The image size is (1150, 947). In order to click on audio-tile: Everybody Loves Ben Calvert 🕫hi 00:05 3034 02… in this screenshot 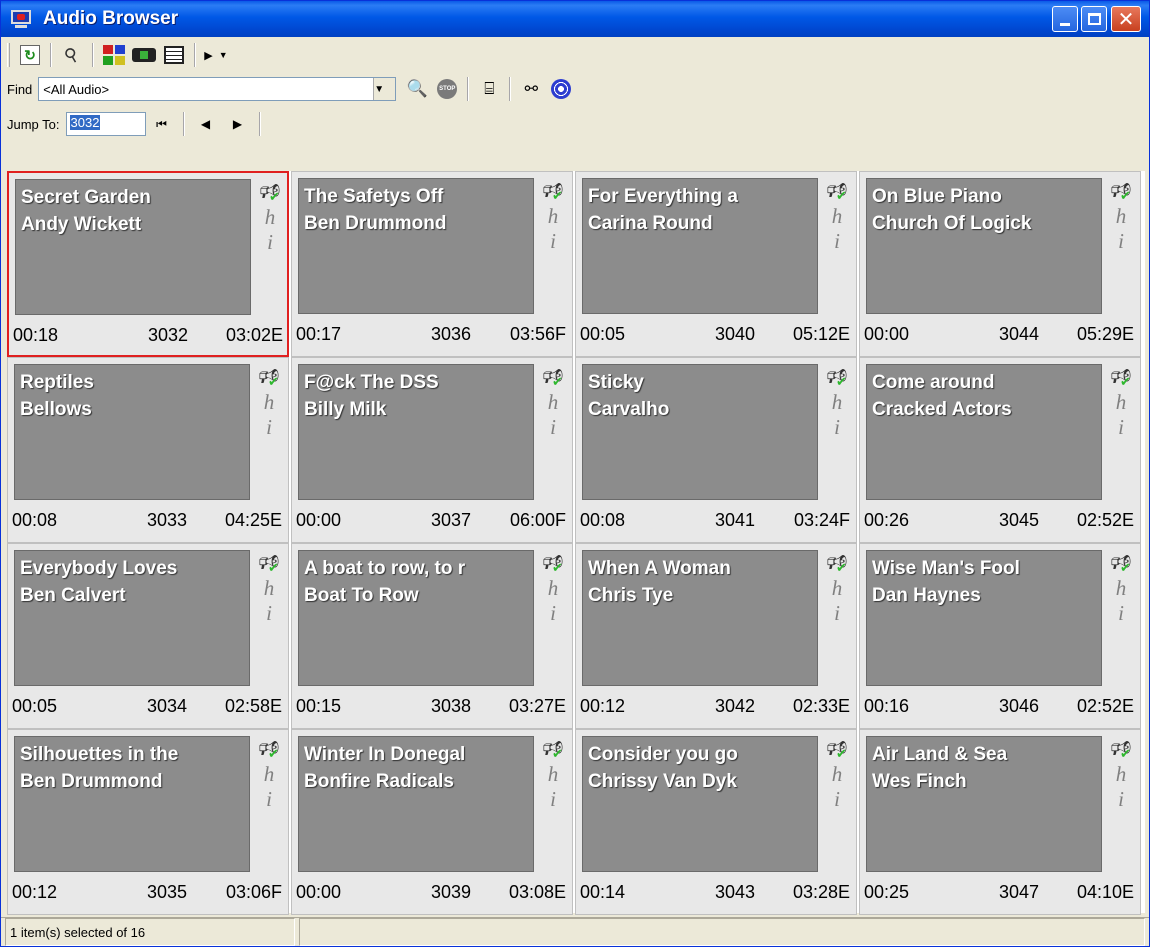, I will do `click(148, 636)`.